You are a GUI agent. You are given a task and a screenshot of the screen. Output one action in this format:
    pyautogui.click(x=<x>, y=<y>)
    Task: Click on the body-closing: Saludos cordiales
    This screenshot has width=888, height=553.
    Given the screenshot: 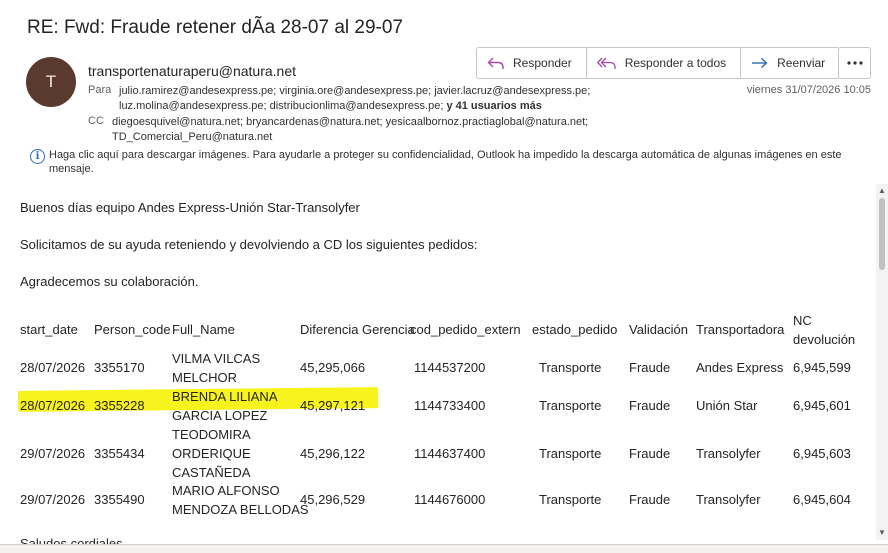 What is the action you would take?
    pyautogui.click(x=71, y=540)
    